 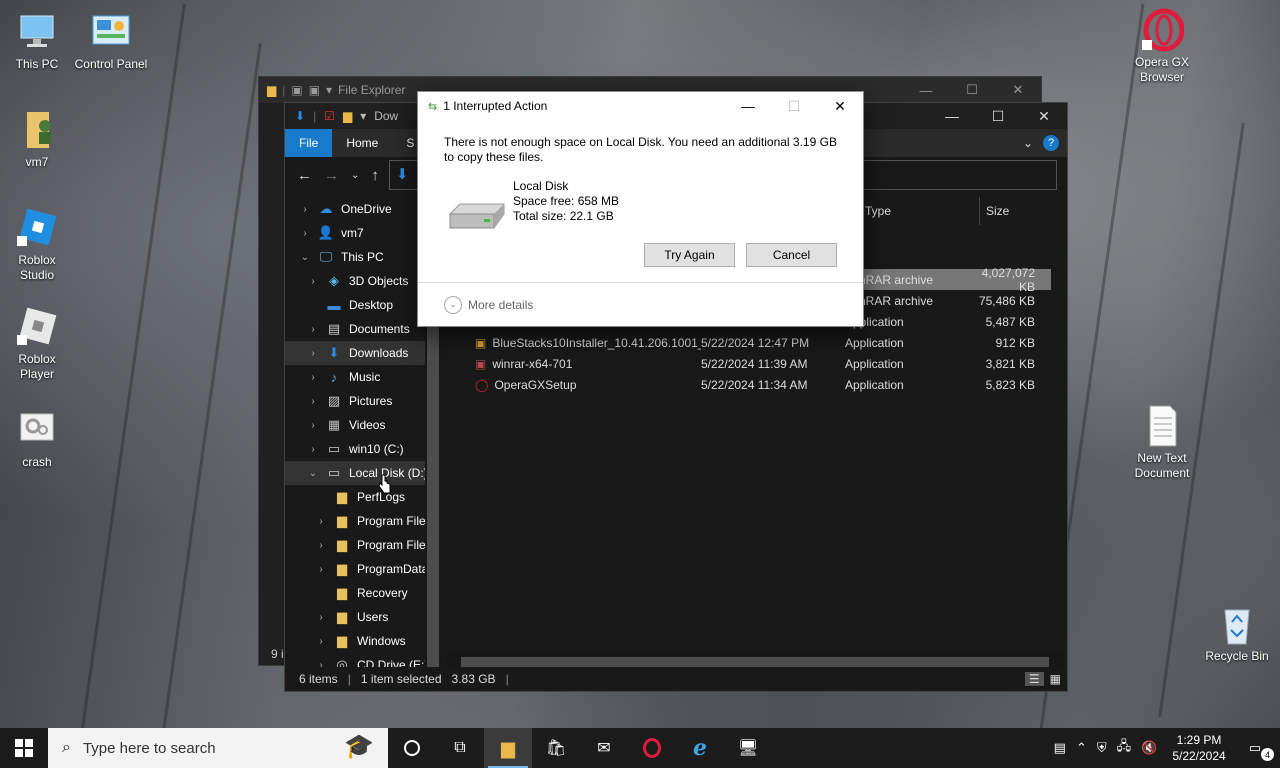 What do you see at coordinates (689, 255) in the screenshot?
I see `try-again-button: Try Again` at bounding box center [689, 255].